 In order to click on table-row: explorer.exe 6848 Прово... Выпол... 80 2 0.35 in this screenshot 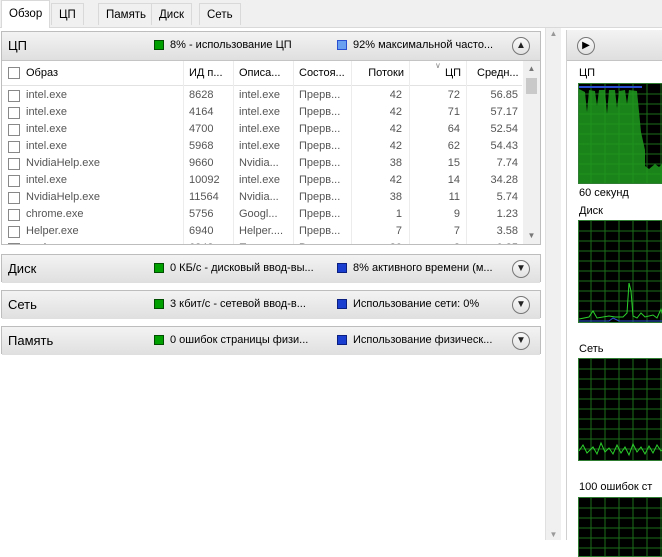, I will do `click(262, 242)`.